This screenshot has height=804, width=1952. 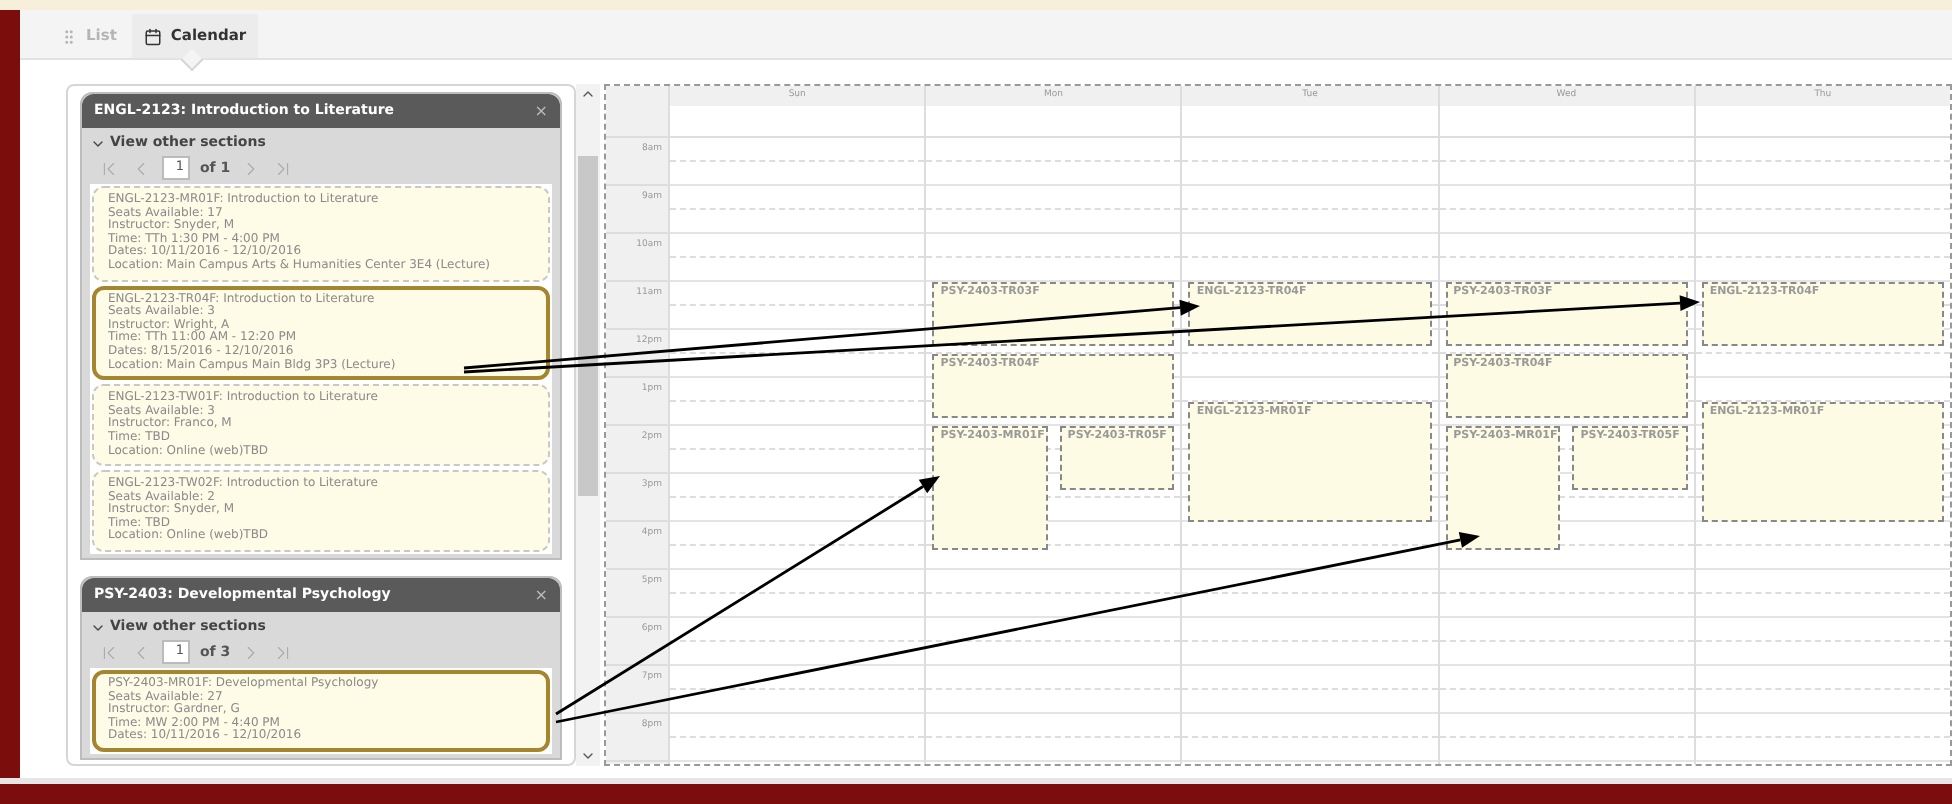 I want to click on scroll-down-icon, so click(x=588, y=756).